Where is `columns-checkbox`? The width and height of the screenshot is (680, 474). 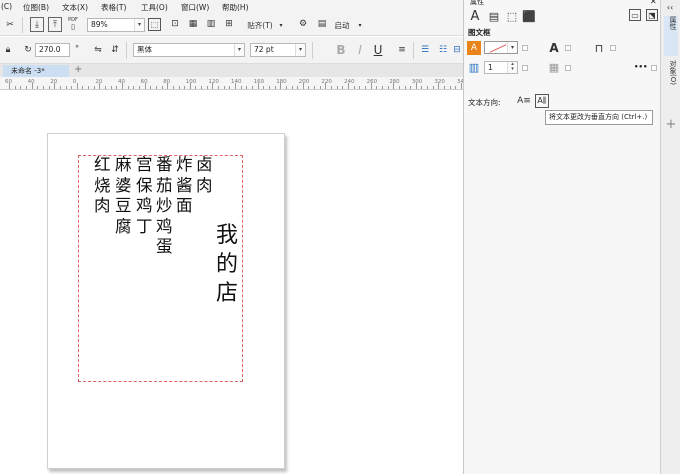
columns-checkbox is located at coordinates (525, 68).